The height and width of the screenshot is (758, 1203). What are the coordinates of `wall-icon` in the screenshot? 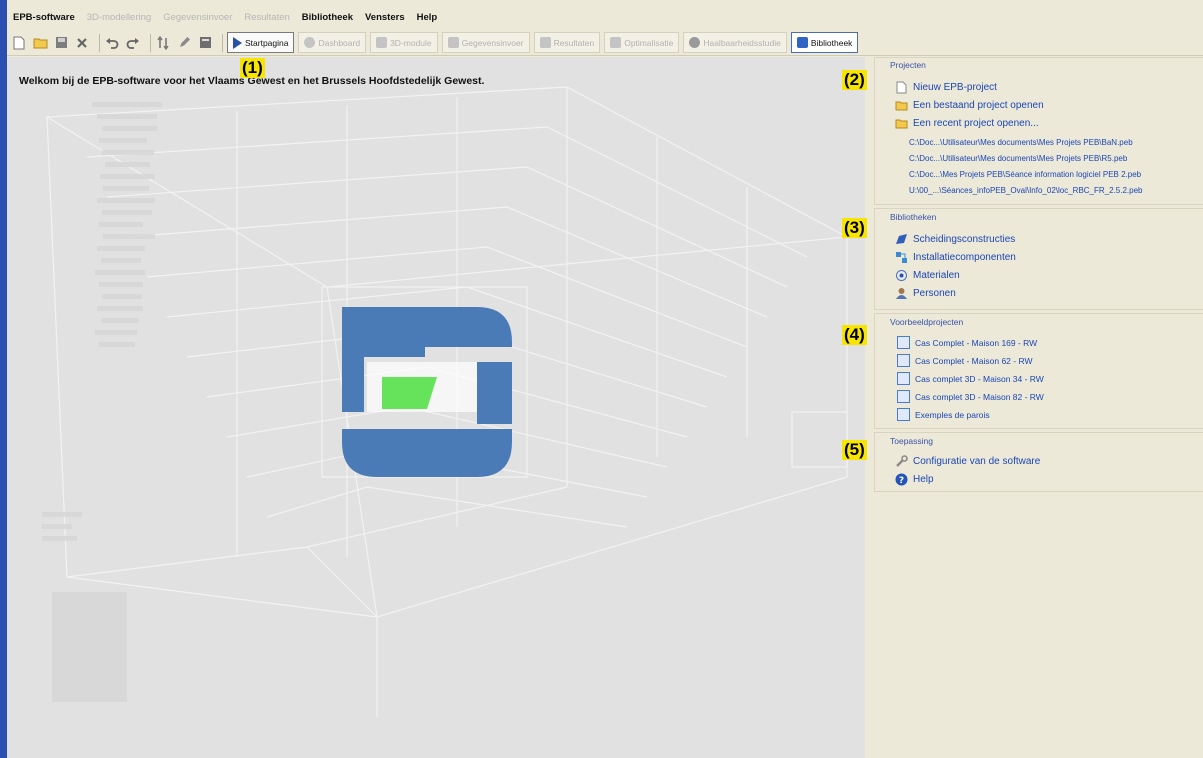 It's located at (901, 239).